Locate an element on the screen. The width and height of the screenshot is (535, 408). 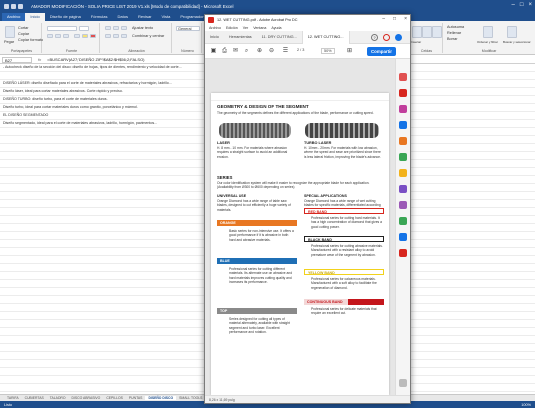
sort-filter-button is located at coordinates (488, 32).